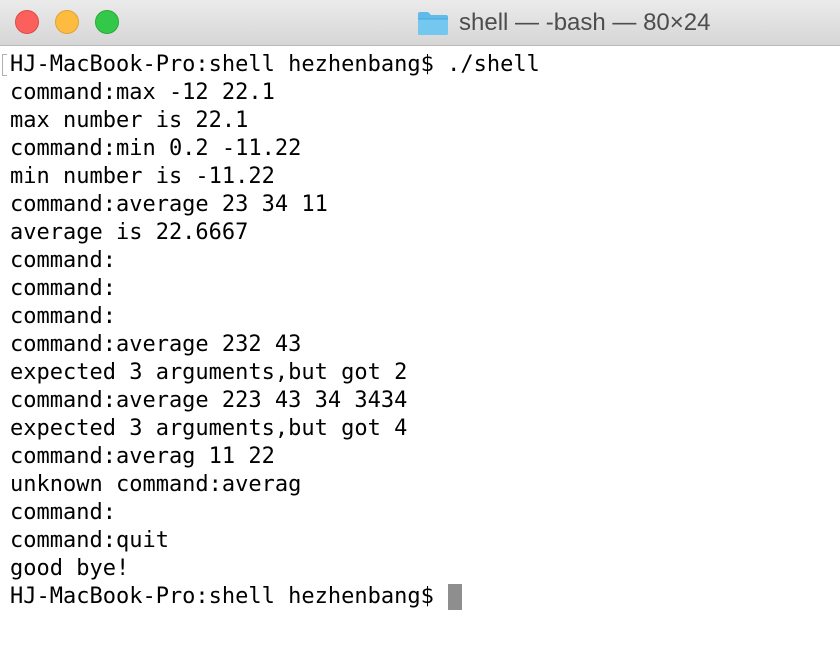 Image resolution: width=840 pixels, height=662 pixels. Describe the element at coordinates (4, 65) in the screenshot. I see `scroll-mark` at that location.